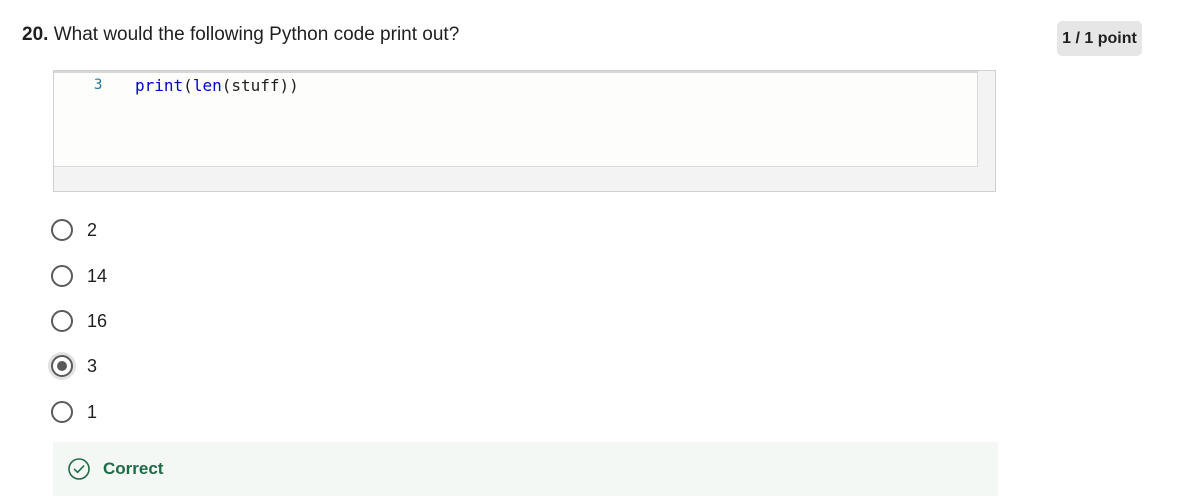 This screenshot has height=503, width=1199. Describe the element at coordinates (74, 412) in the screenshot. I see `answer-option: 1` at that location.